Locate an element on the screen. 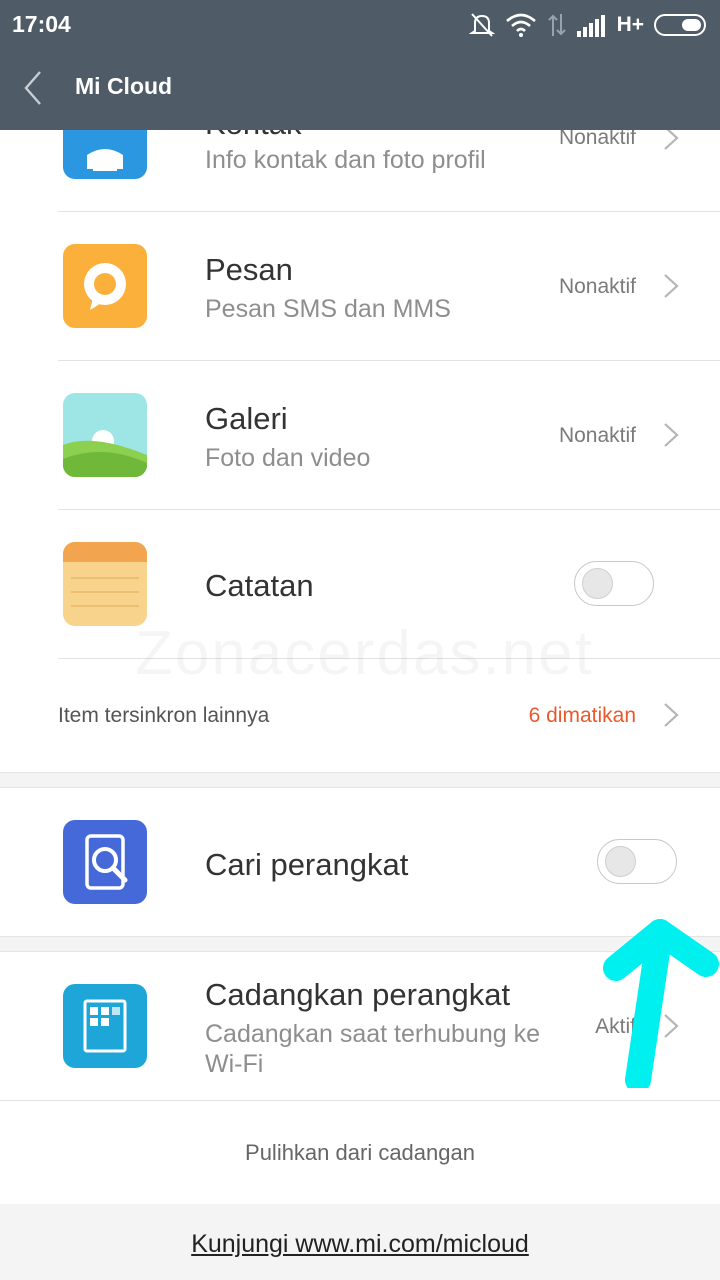  backup-title: Cadangkan perangkat is located at coordinates (358, 994).